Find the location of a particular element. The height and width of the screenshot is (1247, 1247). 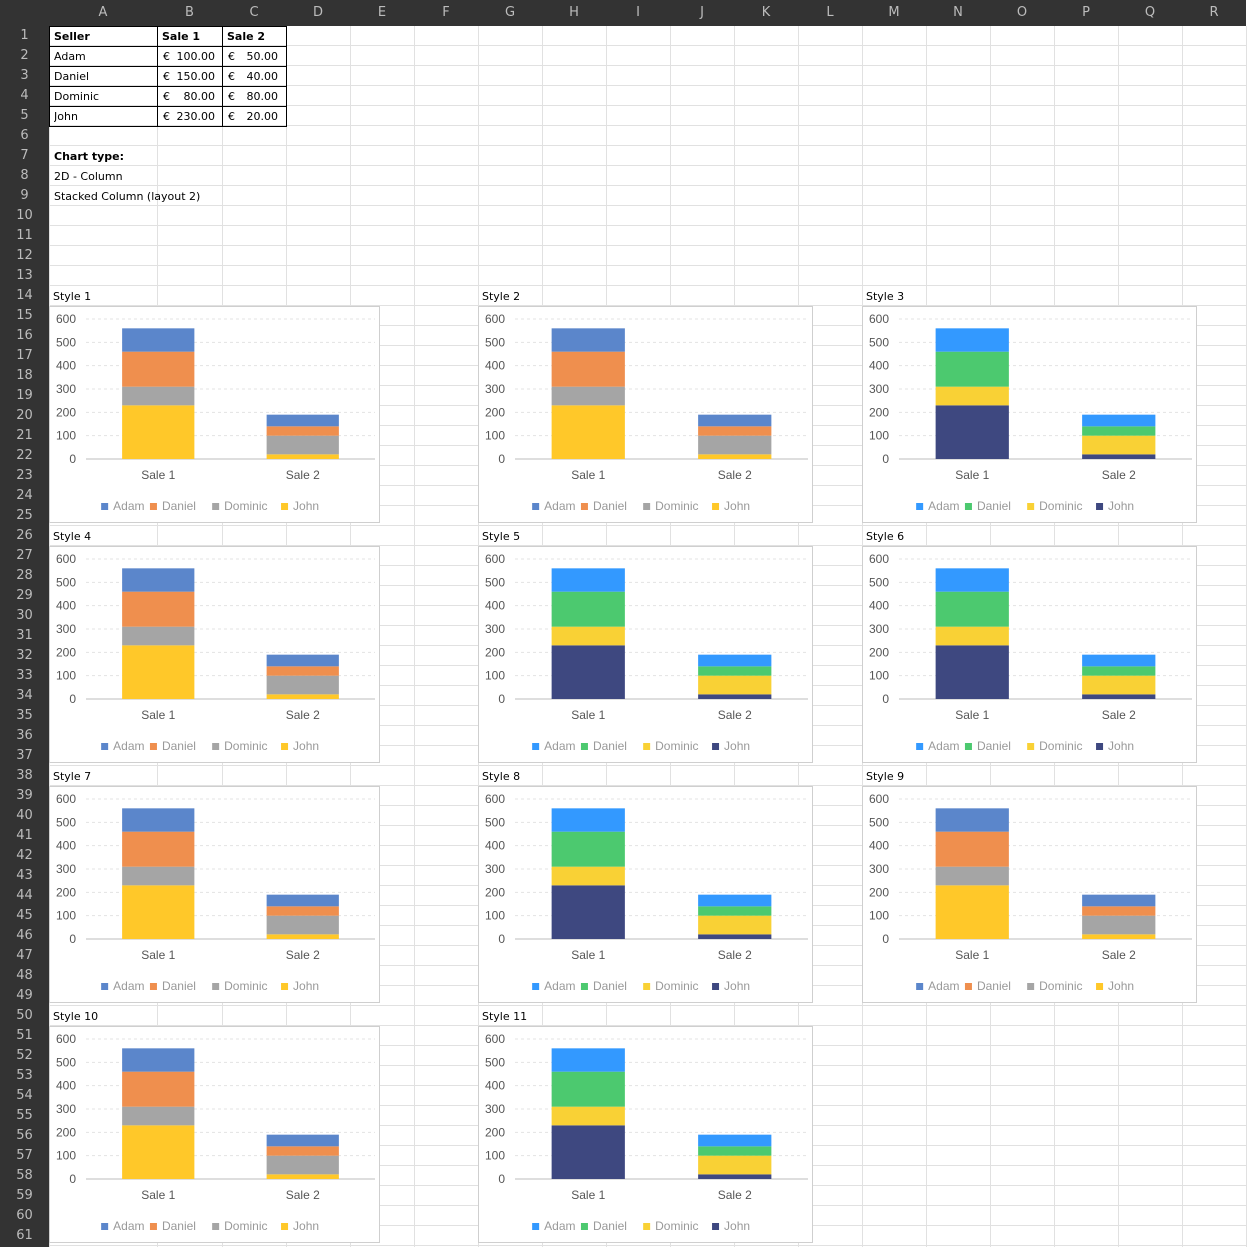

seller-name: John is located at coordinates (66, 116).